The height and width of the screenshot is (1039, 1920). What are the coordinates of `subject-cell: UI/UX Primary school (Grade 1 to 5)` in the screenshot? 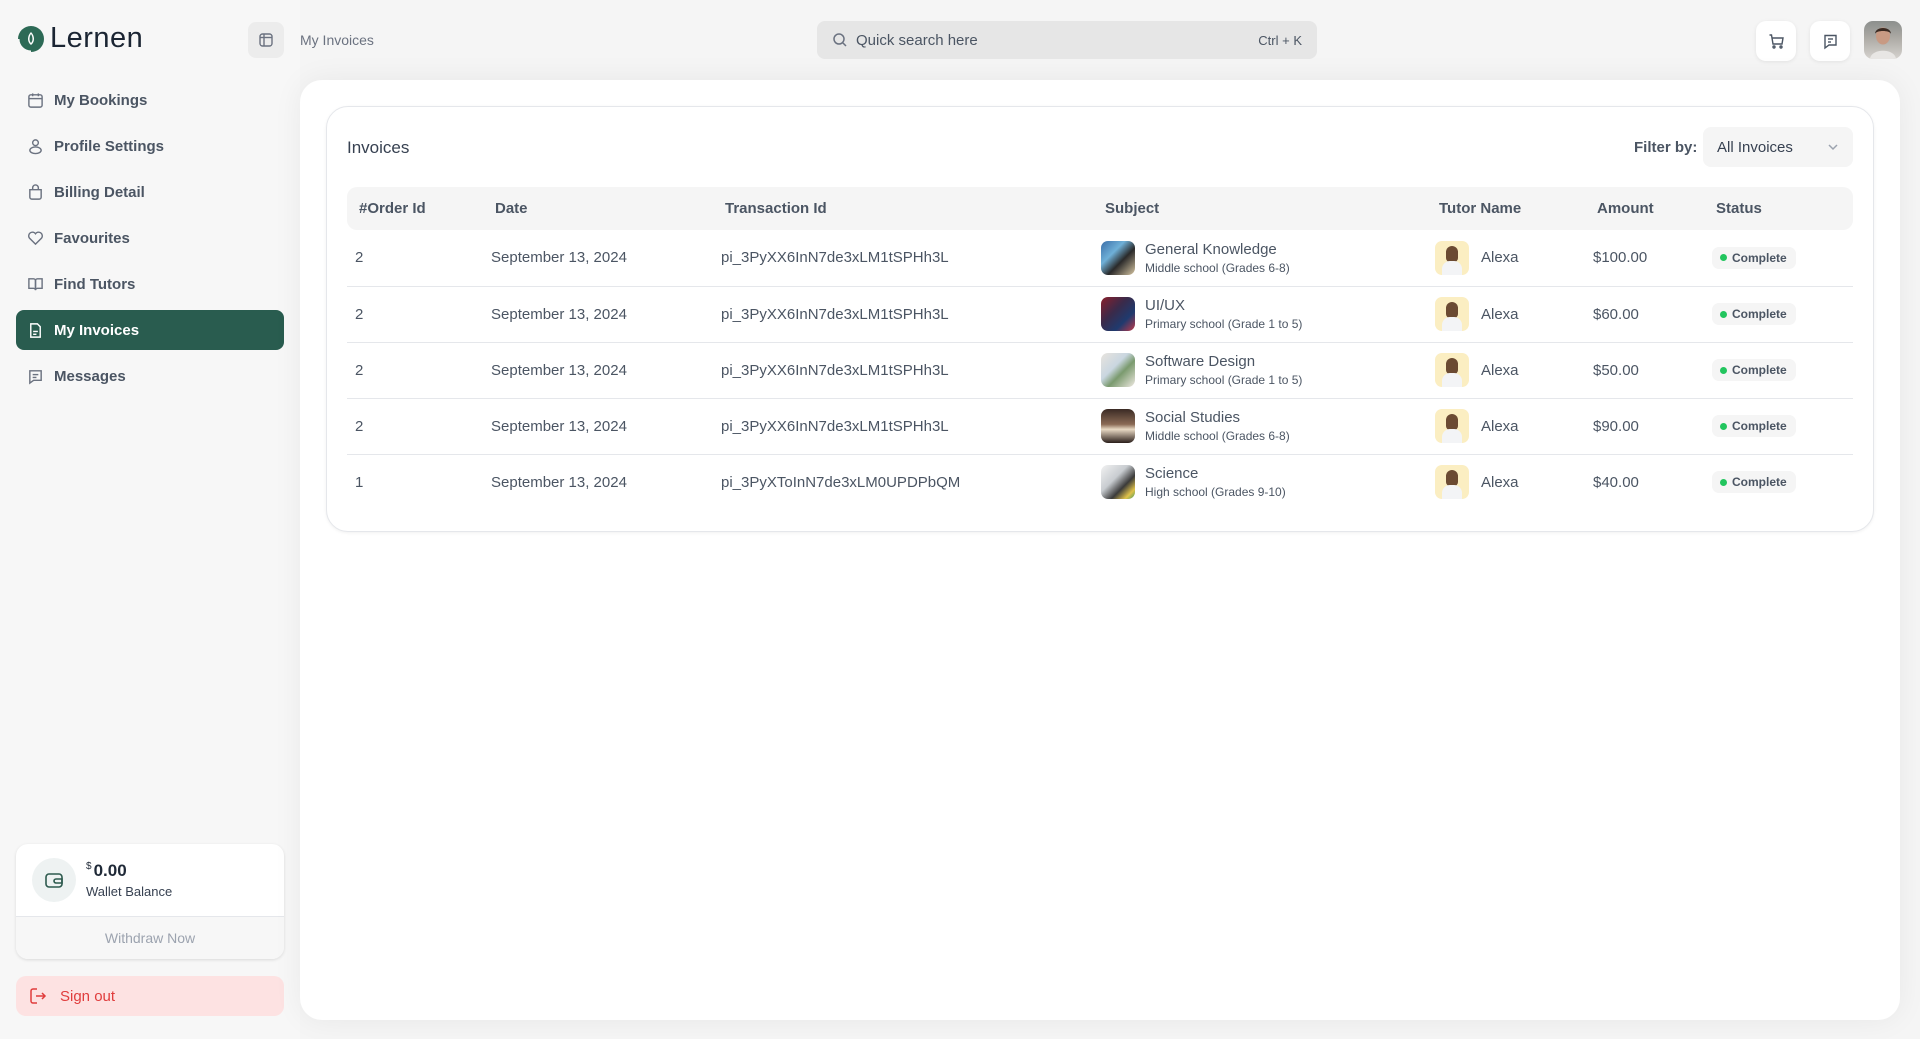 It's located at (1260, 314).